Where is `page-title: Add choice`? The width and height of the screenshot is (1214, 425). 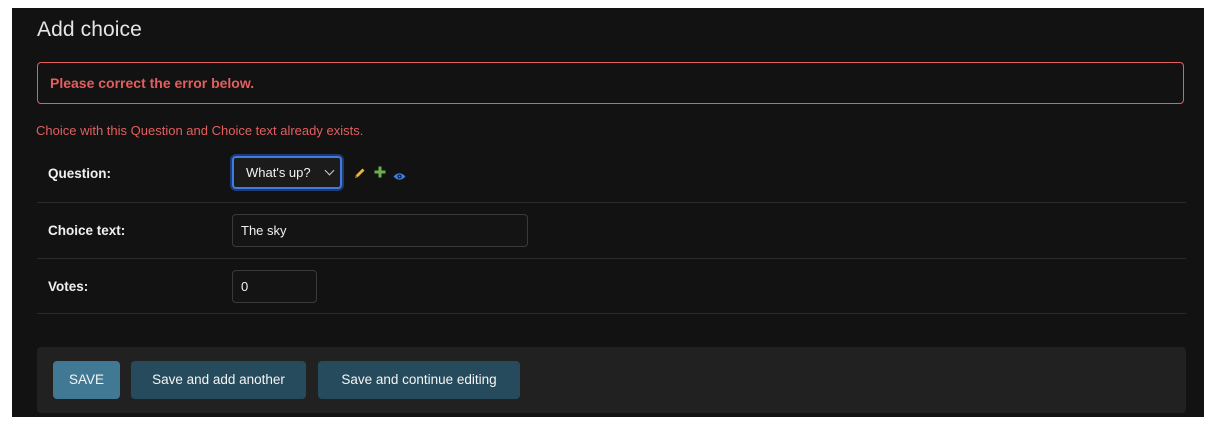 page-title: Add choice is located at coordinates (89, 29).